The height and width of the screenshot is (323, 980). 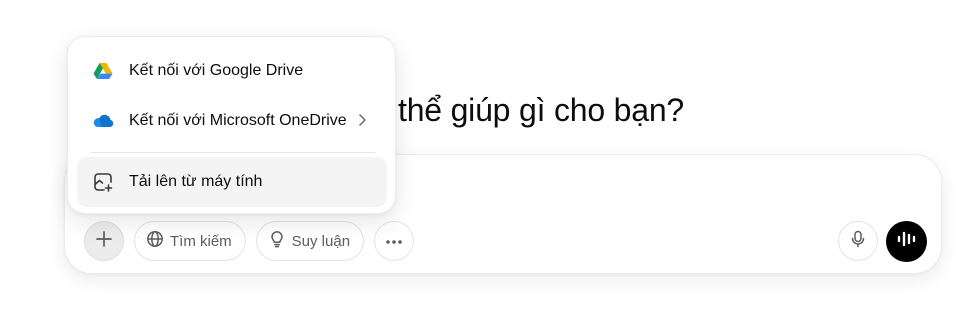 I want to click on menu-item-google-drive: Kết nối với Google Drive, so click(x=232, y=71).